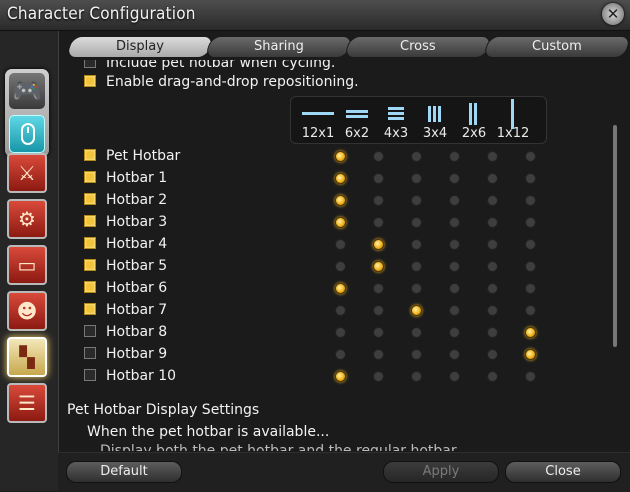 The height and width of the screenshot is (492, 630). Describe the element at coordinates (27, 134) in the screenshot. I see `mouse-icon` at that location.